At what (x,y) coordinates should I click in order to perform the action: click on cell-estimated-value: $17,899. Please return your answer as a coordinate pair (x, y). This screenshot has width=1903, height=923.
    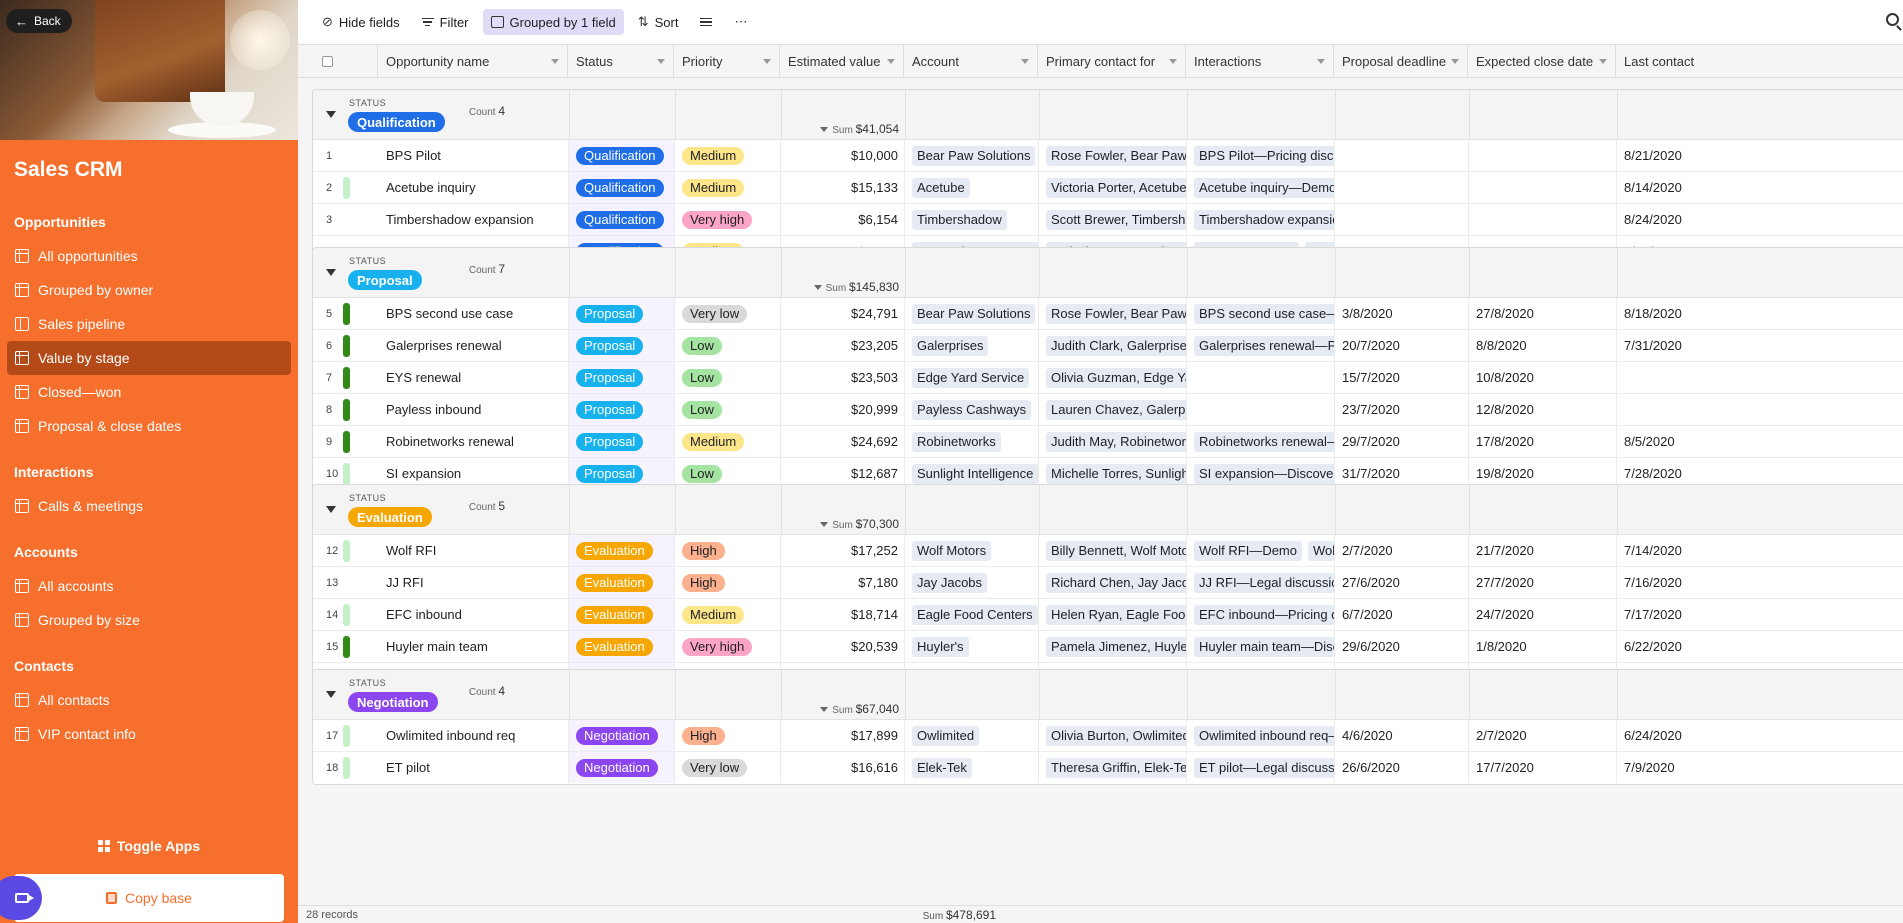
    Looking at the image, I should click on (843, 735).